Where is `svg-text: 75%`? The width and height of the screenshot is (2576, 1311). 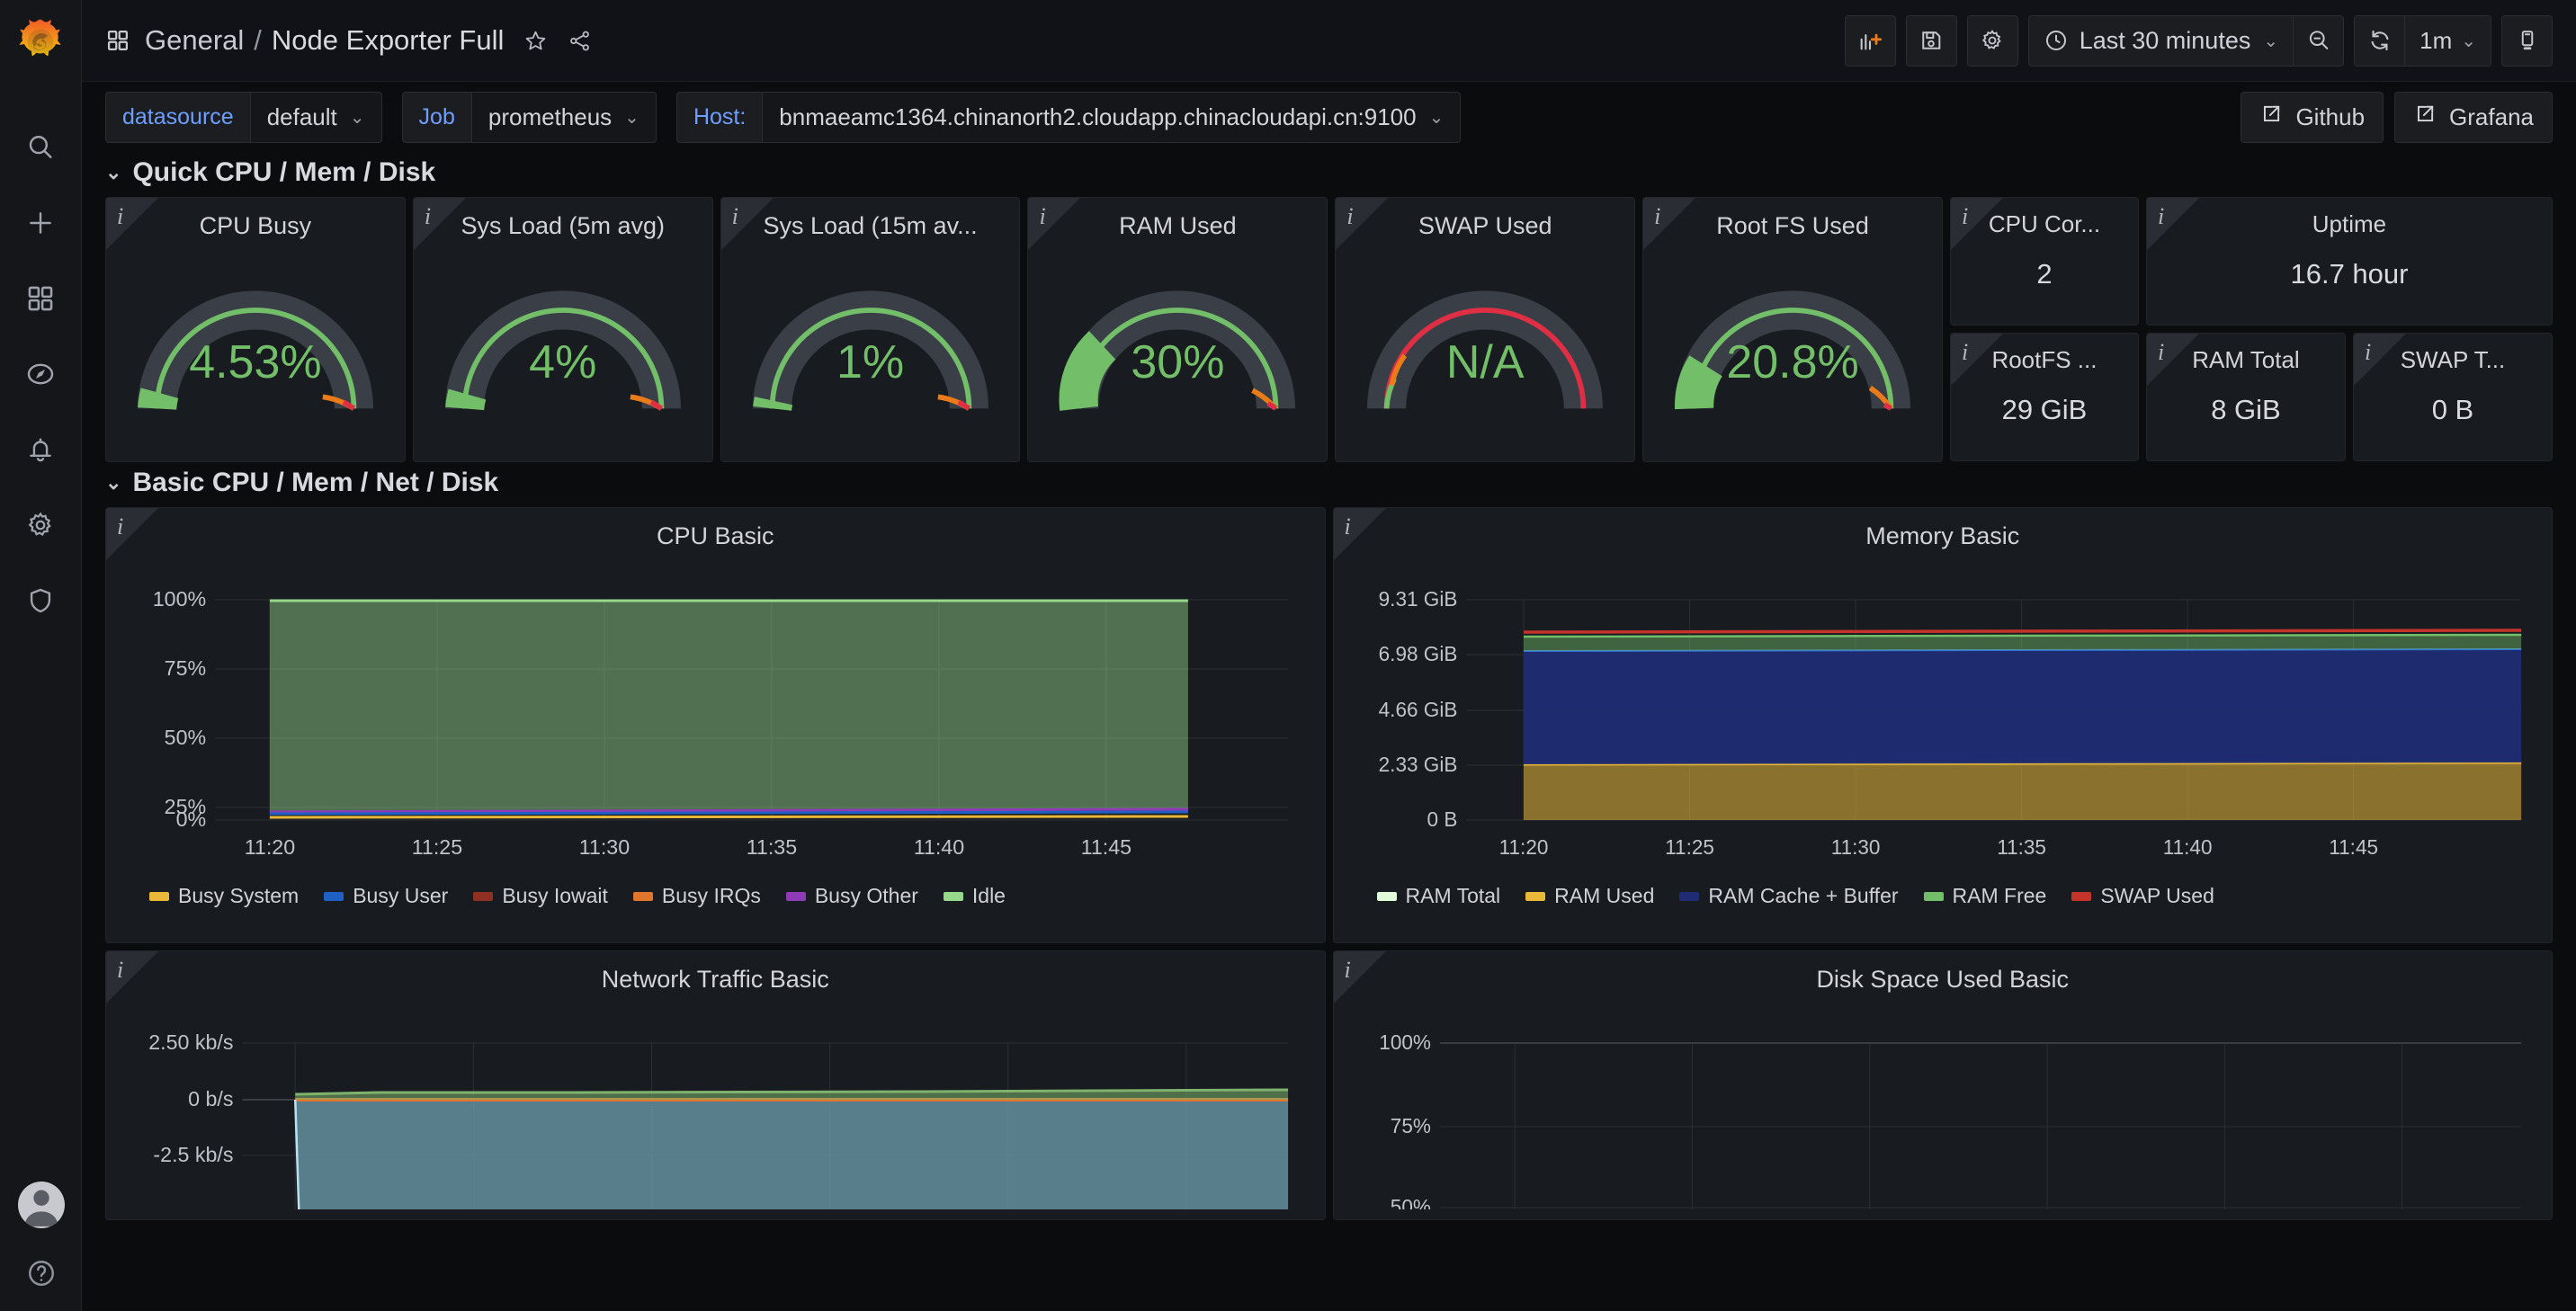 svg-text: 75% is located at coordinates (1410, 1125).